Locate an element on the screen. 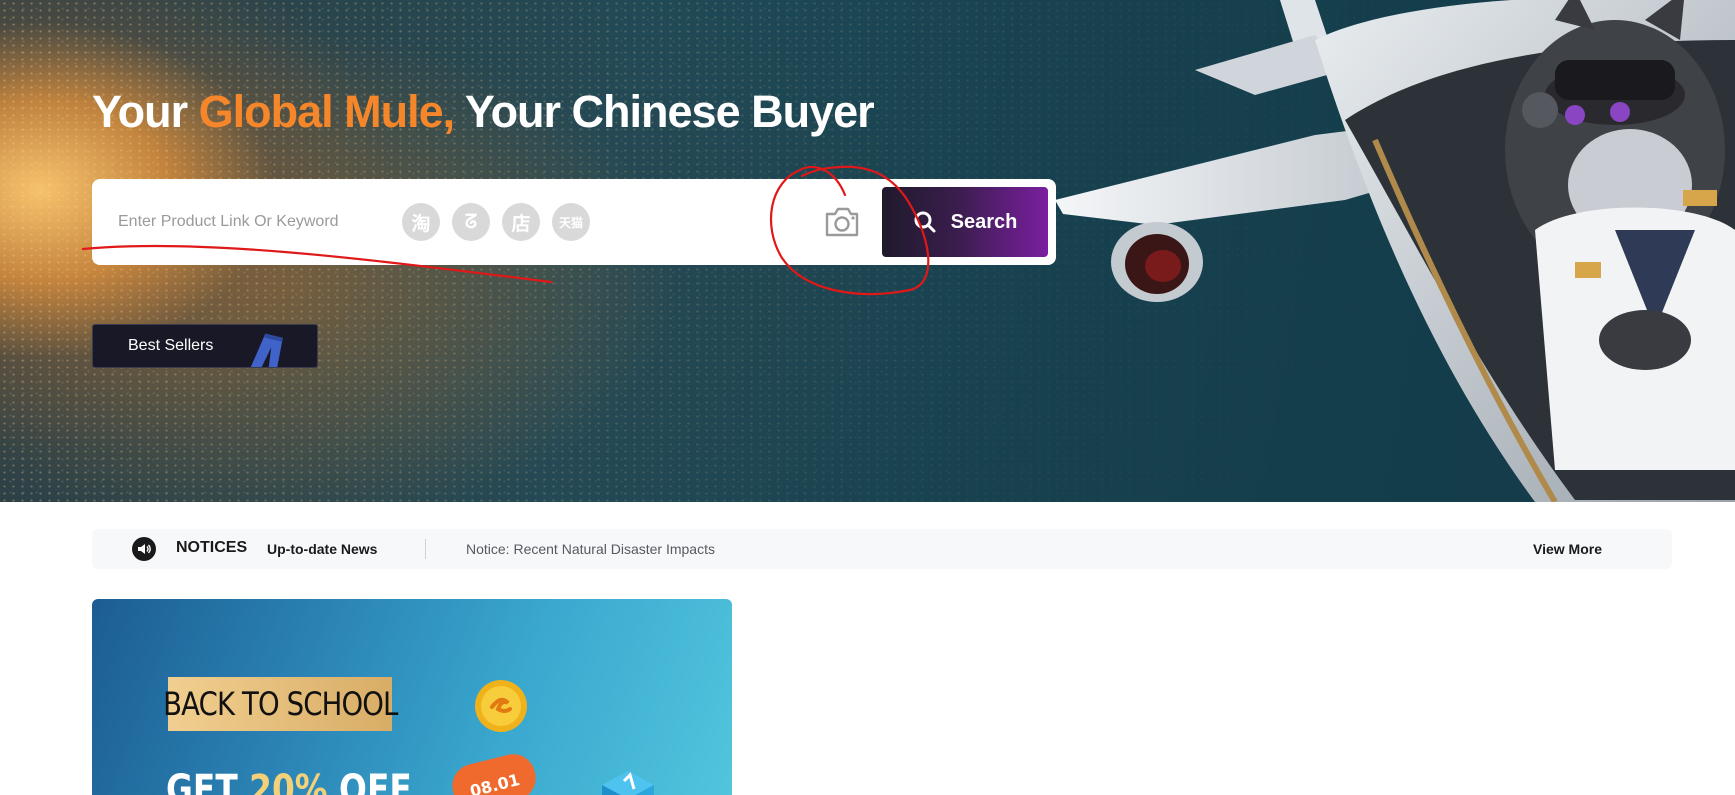  1688-icon: ᘔ is located at coordinates (471, 222).